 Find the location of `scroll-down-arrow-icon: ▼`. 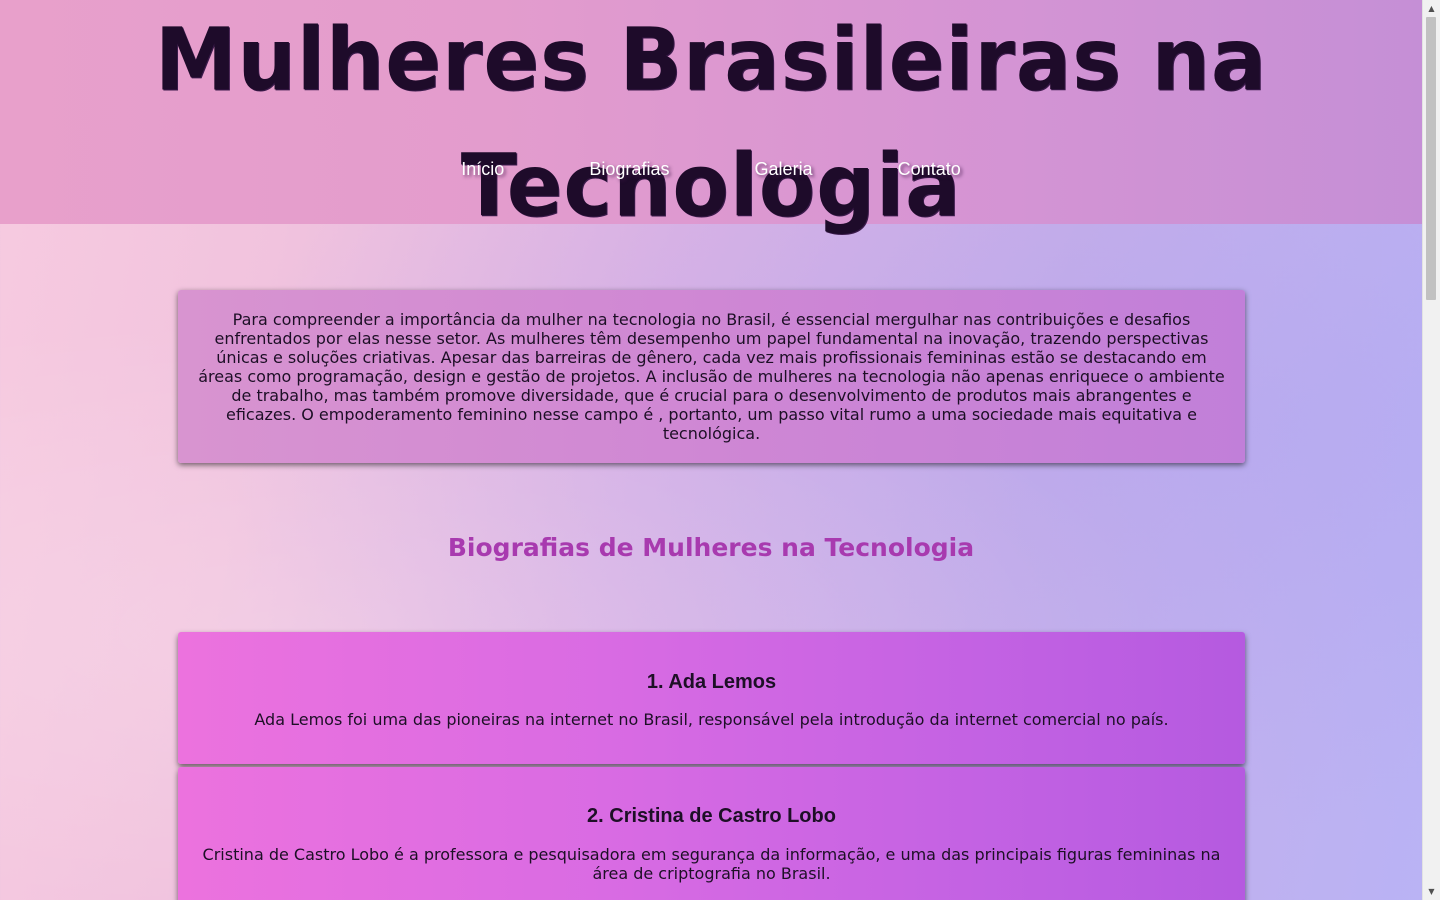

scroll-down-arrow-icon: ▼ is located at coordinates (1431, 891).